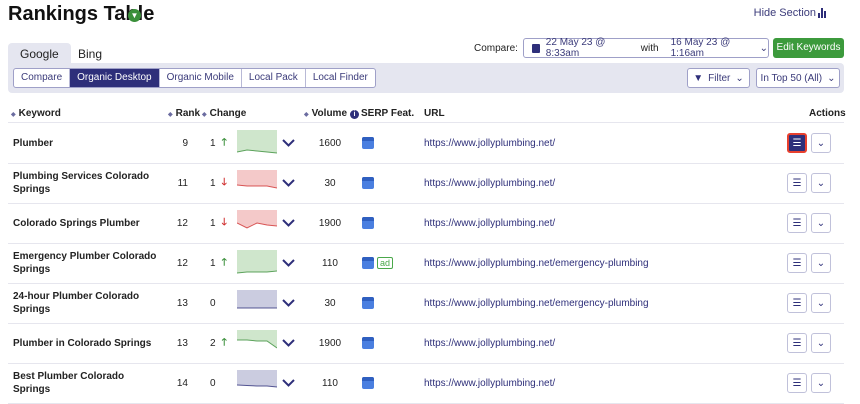 The height and width of the screenshot is (404, 860). I want to click on arrow-down-icon: 🡓, so click(224, 222).